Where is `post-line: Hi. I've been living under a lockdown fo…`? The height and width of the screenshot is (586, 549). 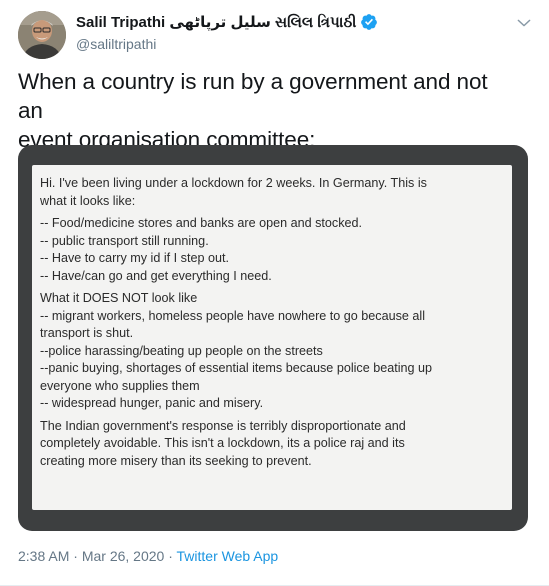 post-line: Hi. I've been living under a lockdown fo… is located at coordinates (233, 183).